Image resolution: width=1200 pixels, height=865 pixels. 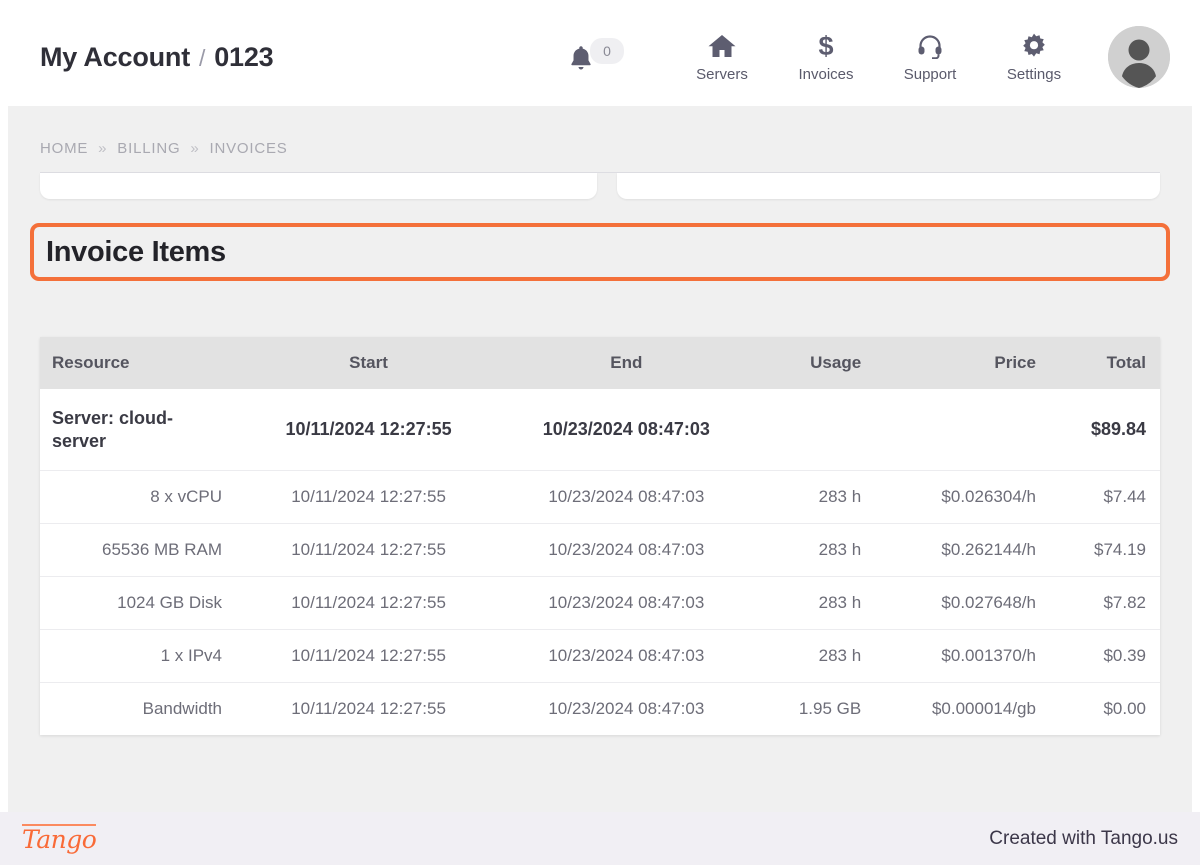 I want to click on home-icon, so click(x=722, y=46).